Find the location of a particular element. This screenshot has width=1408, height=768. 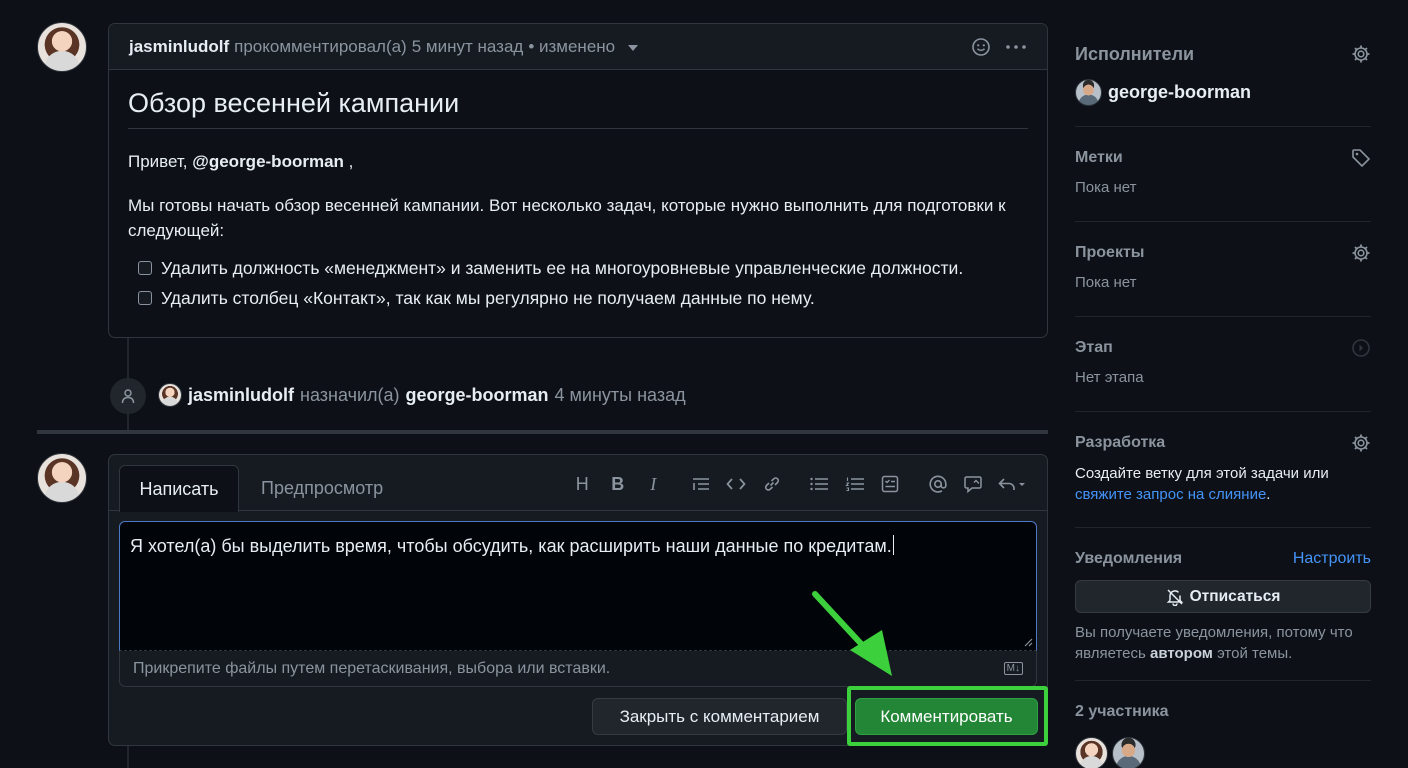

markdown-icon: M↓ is located at coordinates (1013, 668).